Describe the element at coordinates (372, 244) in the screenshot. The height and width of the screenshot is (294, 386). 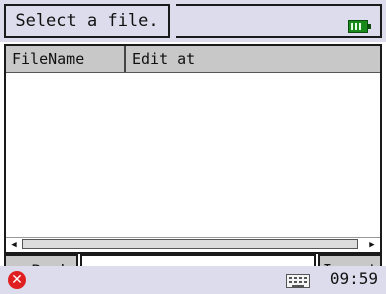
I see `scroll-right-icon: ▶` at that location.